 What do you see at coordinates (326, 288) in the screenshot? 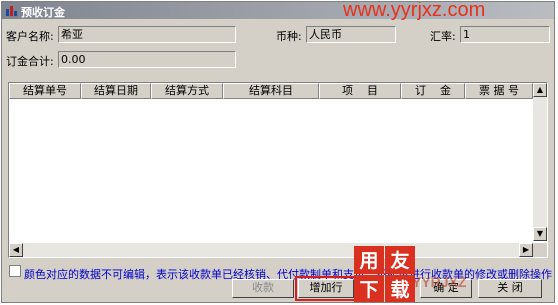
I see `add-row-button: 增加行` at bounding box center [326, 288].